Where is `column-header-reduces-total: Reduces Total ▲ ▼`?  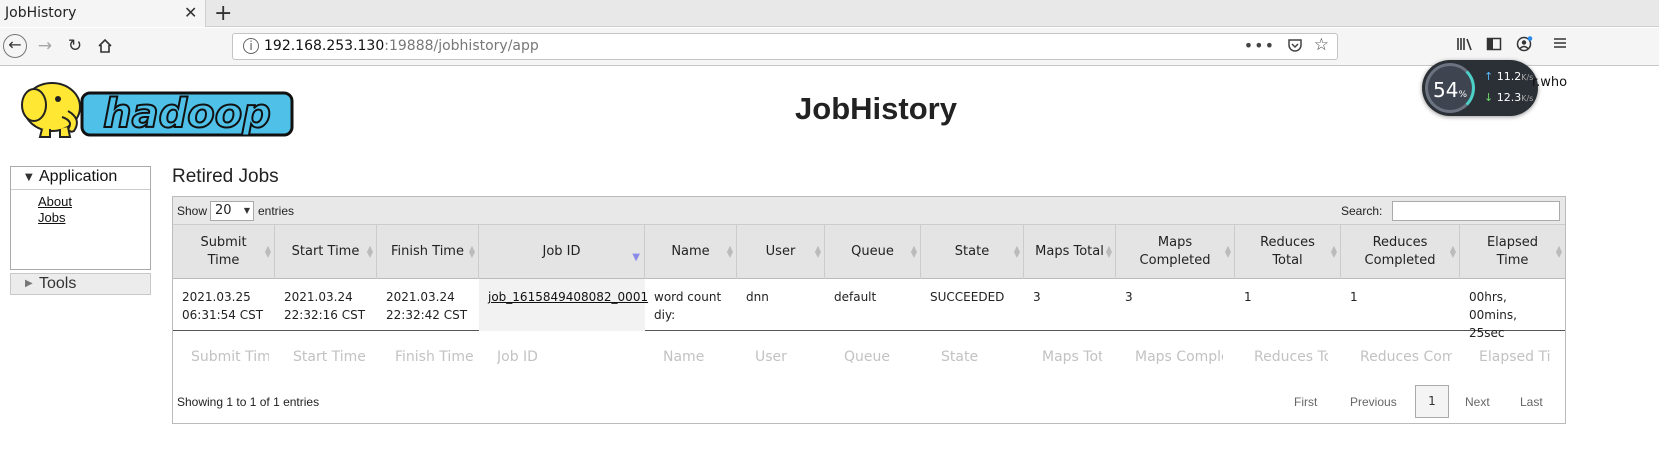 column-header-reduces-total: Reduces Total ▲ ▼ is located at coordinates (1288, 252).